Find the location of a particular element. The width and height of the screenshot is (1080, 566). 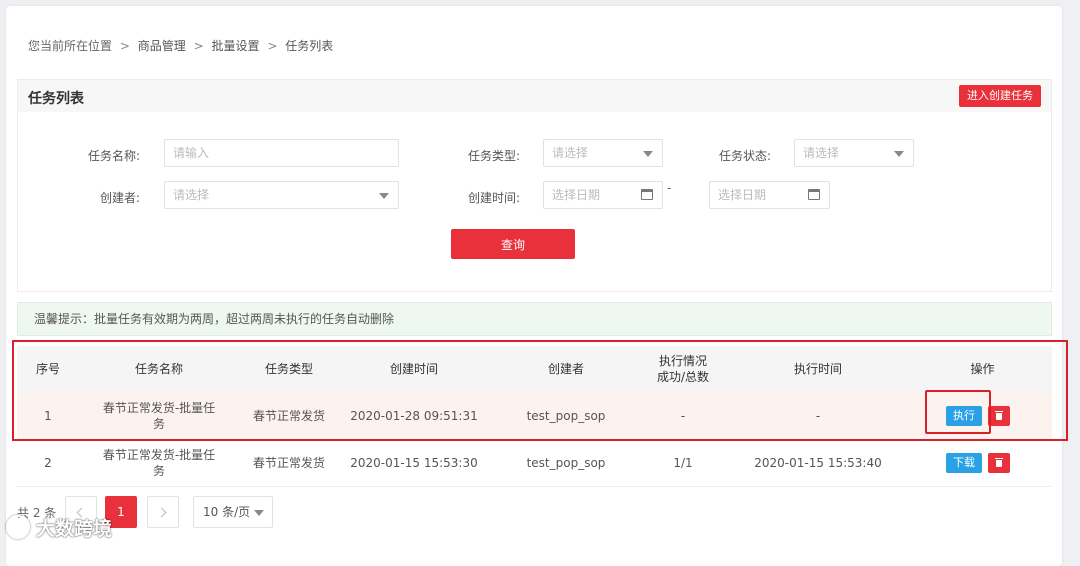

create-time-label: 创建时间: is located at coordinates (493, 198).